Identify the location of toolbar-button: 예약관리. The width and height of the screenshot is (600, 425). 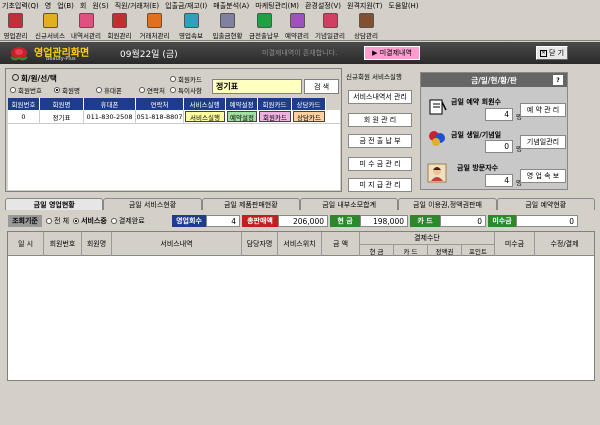
(297, 26).